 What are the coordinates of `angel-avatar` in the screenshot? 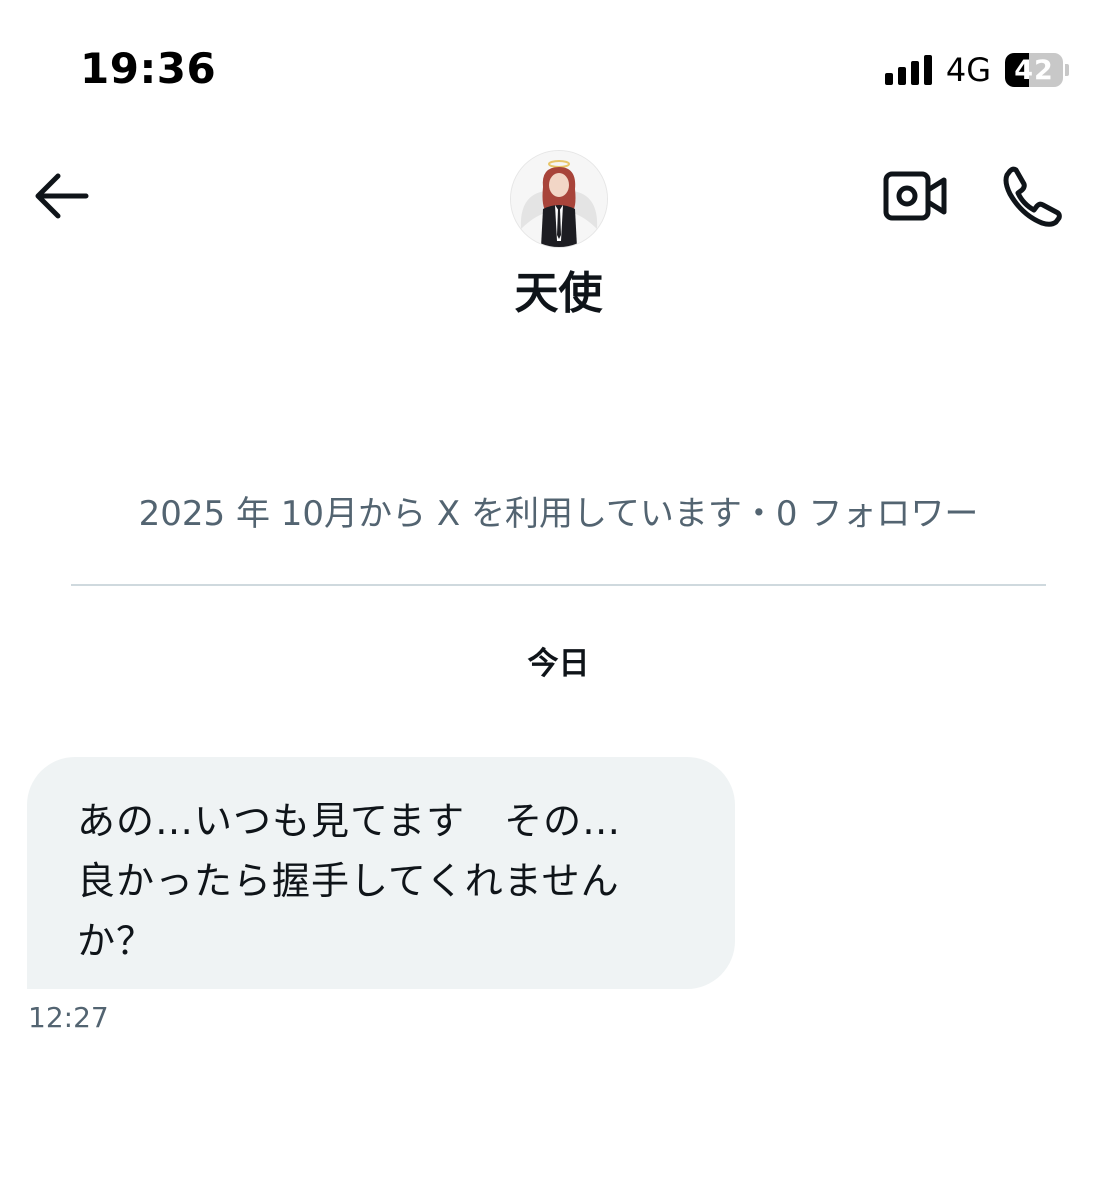 It's located at (559, 199).